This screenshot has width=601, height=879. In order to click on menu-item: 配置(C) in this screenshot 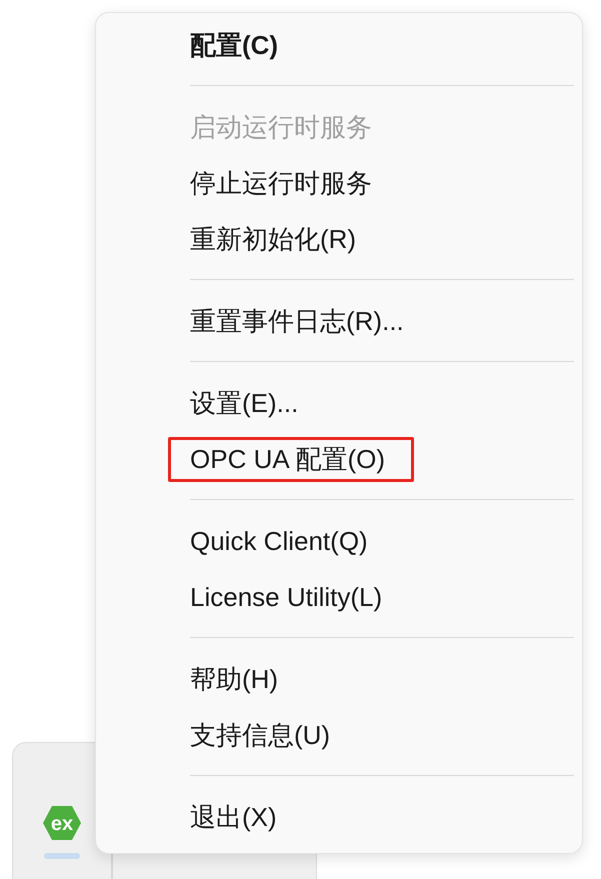, I will do `click(234, 45)`.